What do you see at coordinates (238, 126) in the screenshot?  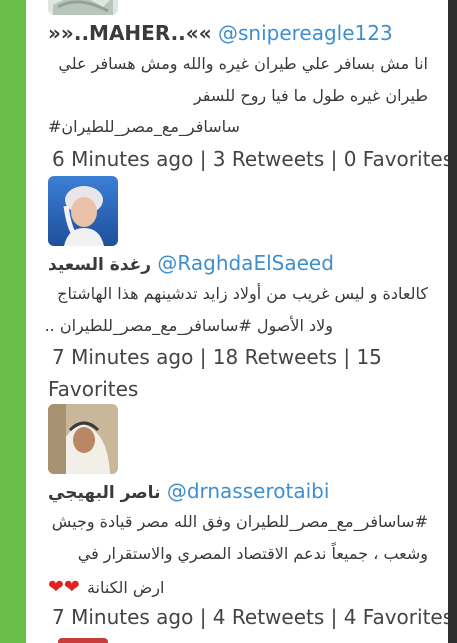 I see `tweet-1-hashtag: #ساسافر_مع_مصر_للطيران` at bounding box center [238, 126].